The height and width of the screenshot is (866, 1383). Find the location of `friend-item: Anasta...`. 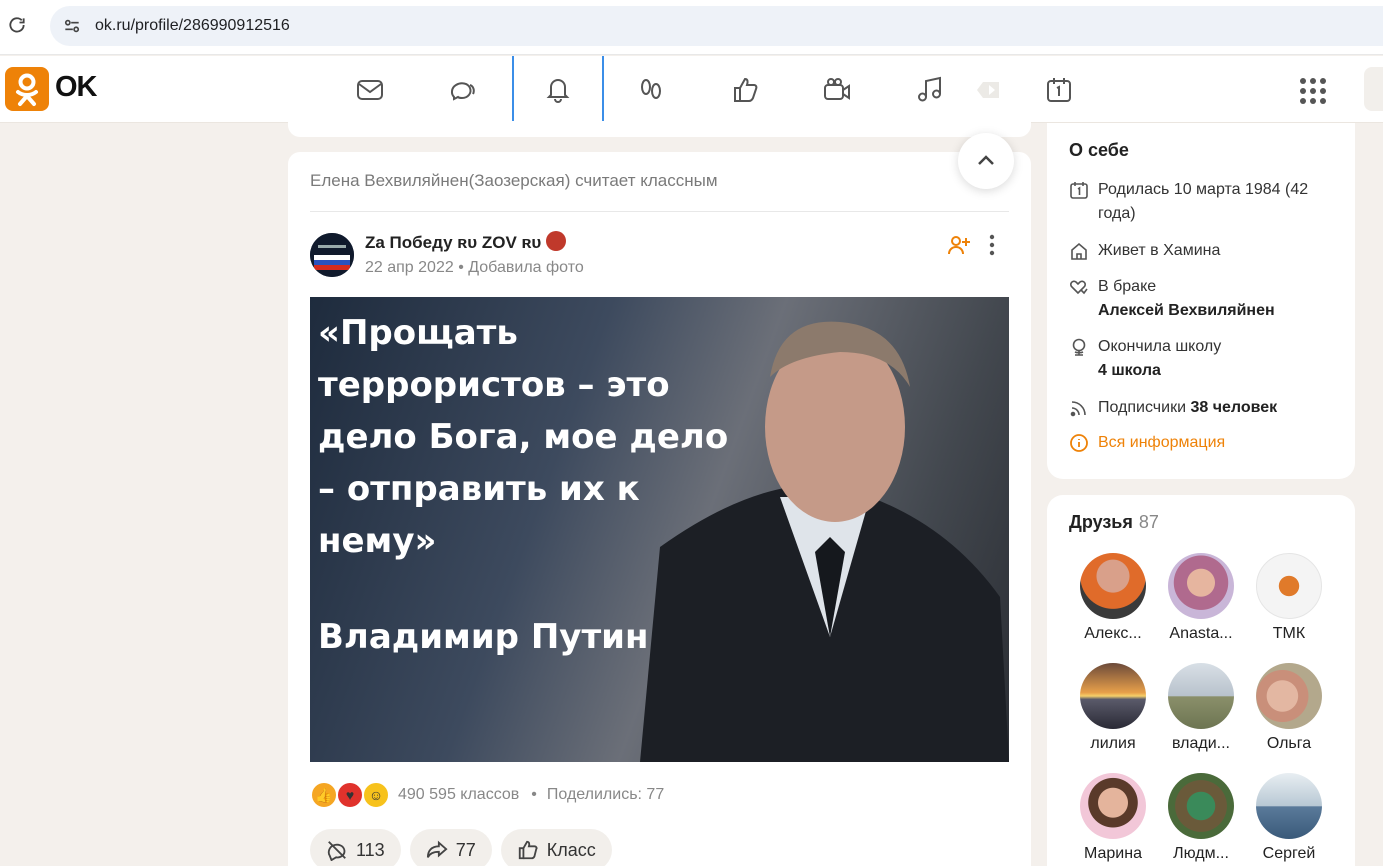

friend-item: Anasta... is located at coordinates (1201, 598).